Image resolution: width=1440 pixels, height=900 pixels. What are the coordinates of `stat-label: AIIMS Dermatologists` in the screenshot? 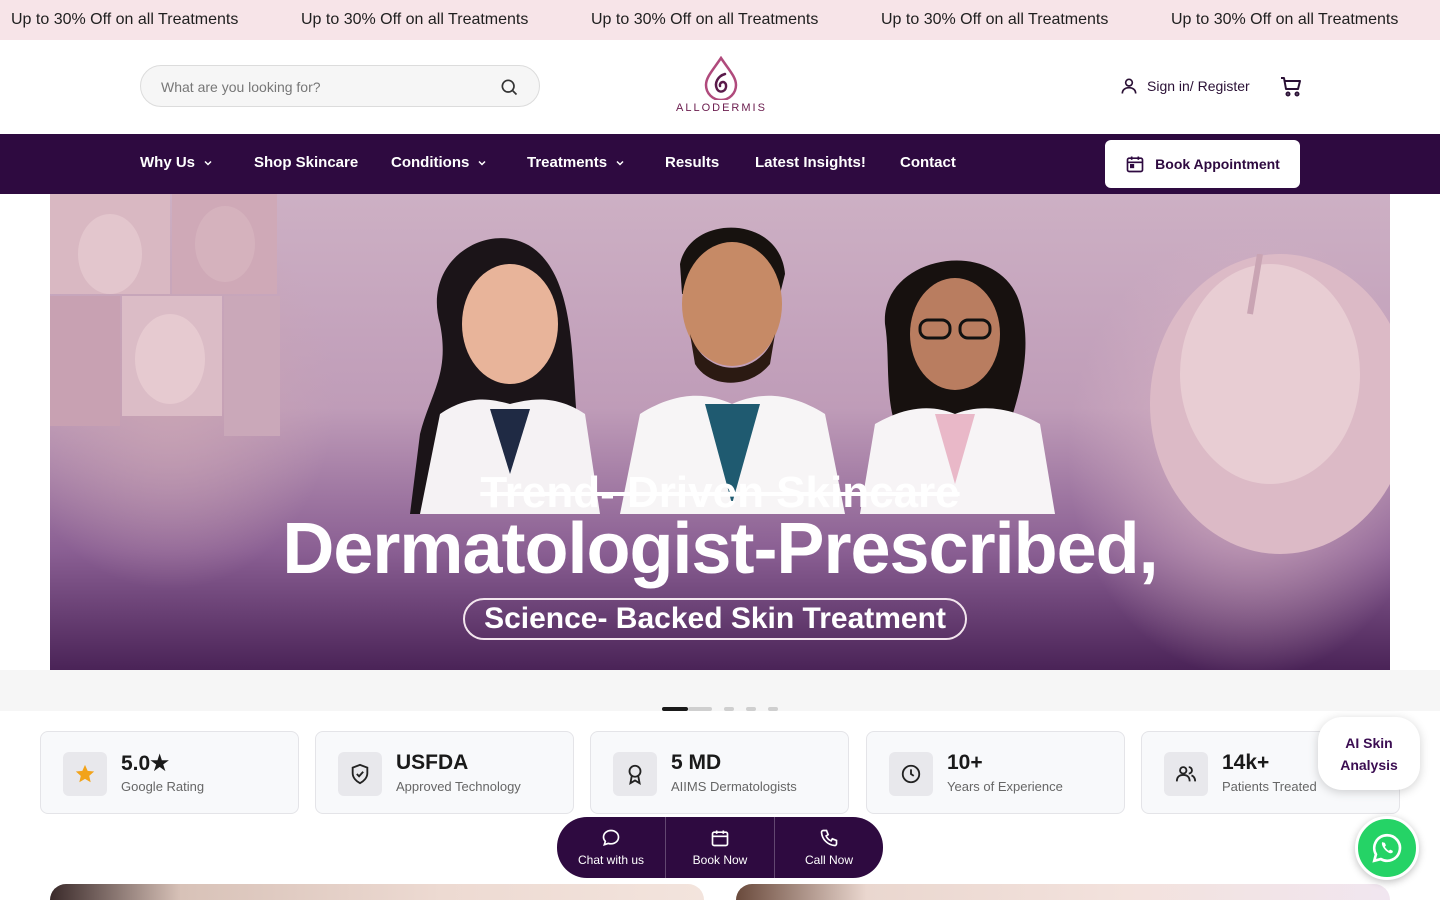 It's located at (734, 786).